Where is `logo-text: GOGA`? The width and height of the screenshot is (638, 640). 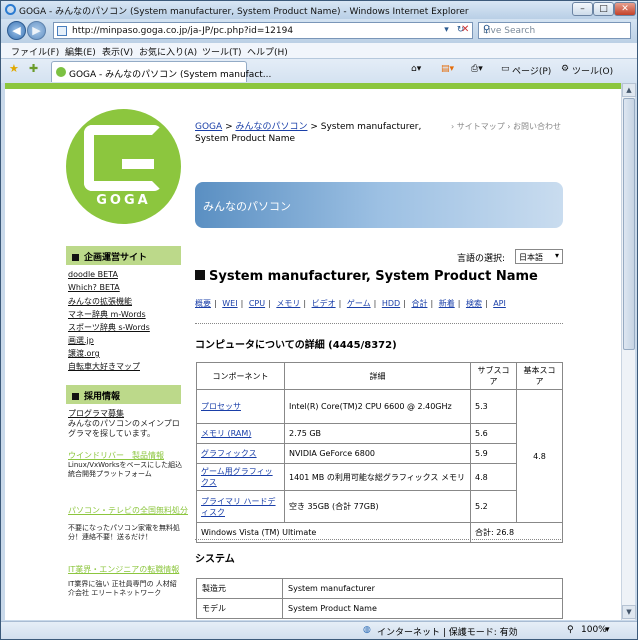
logo-text: GOGA is located at coordinates (123, 200).